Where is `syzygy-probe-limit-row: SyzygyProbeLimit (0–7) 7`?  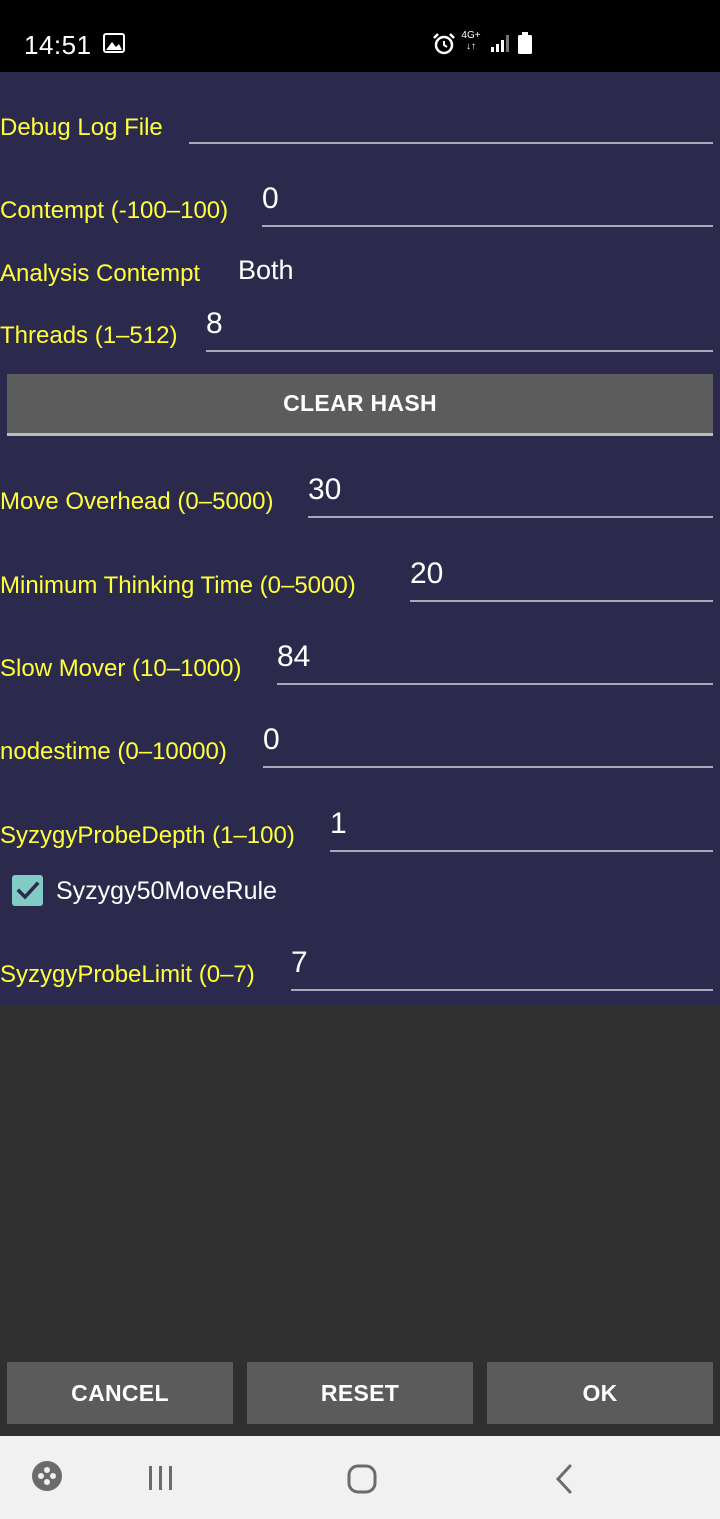 syzygy-probe-limit-row: SyzygyProbeLimit (0–7) 7 is located at coordinates (360, 969).